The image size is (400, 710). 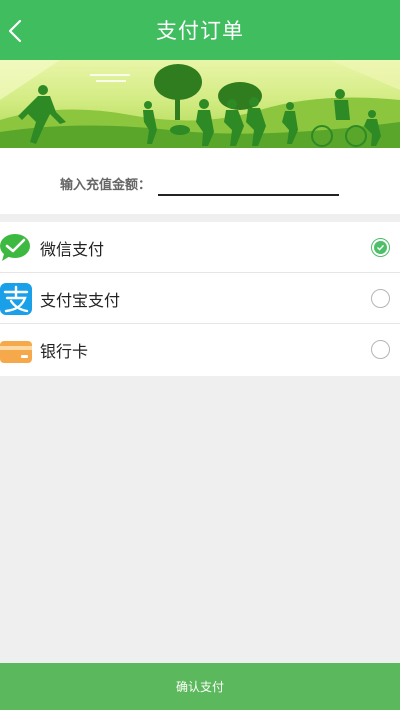 I want to click on bank-card-icon, so click(x=16, y=352).